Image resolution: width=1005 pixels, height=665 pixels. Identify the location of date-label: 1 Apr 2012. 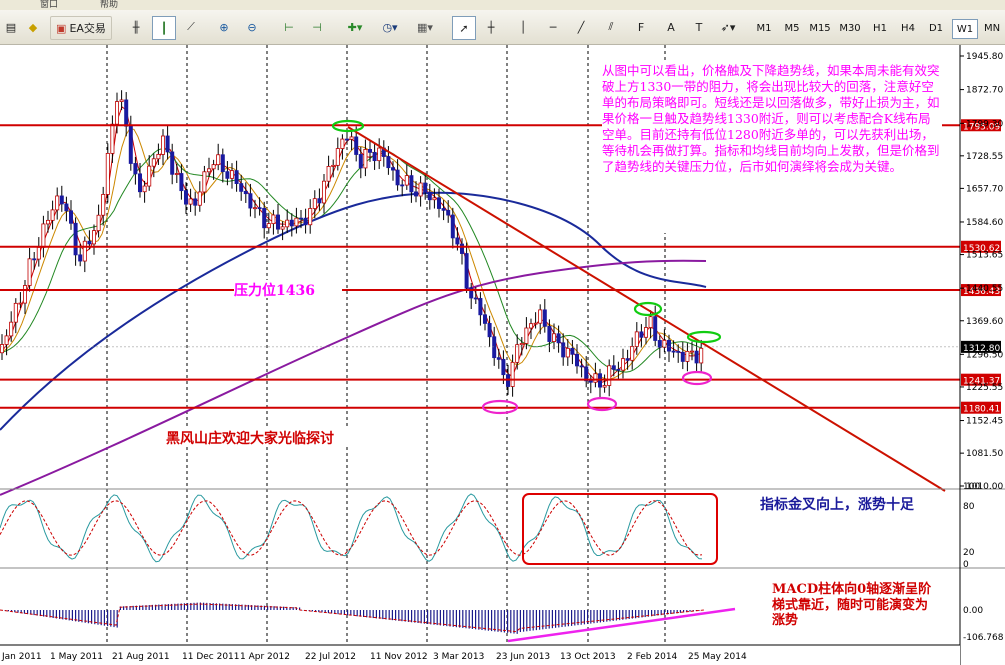
(265, 657).